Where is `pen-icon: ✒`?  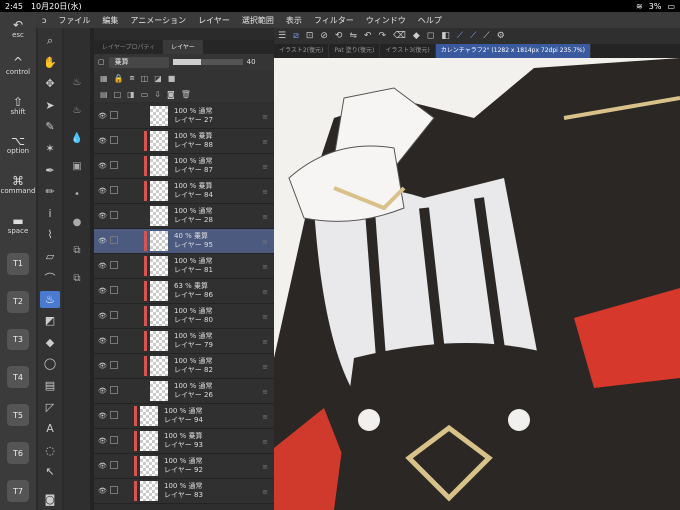
pen-icon: ✒ is located at coordinates (50, 170).